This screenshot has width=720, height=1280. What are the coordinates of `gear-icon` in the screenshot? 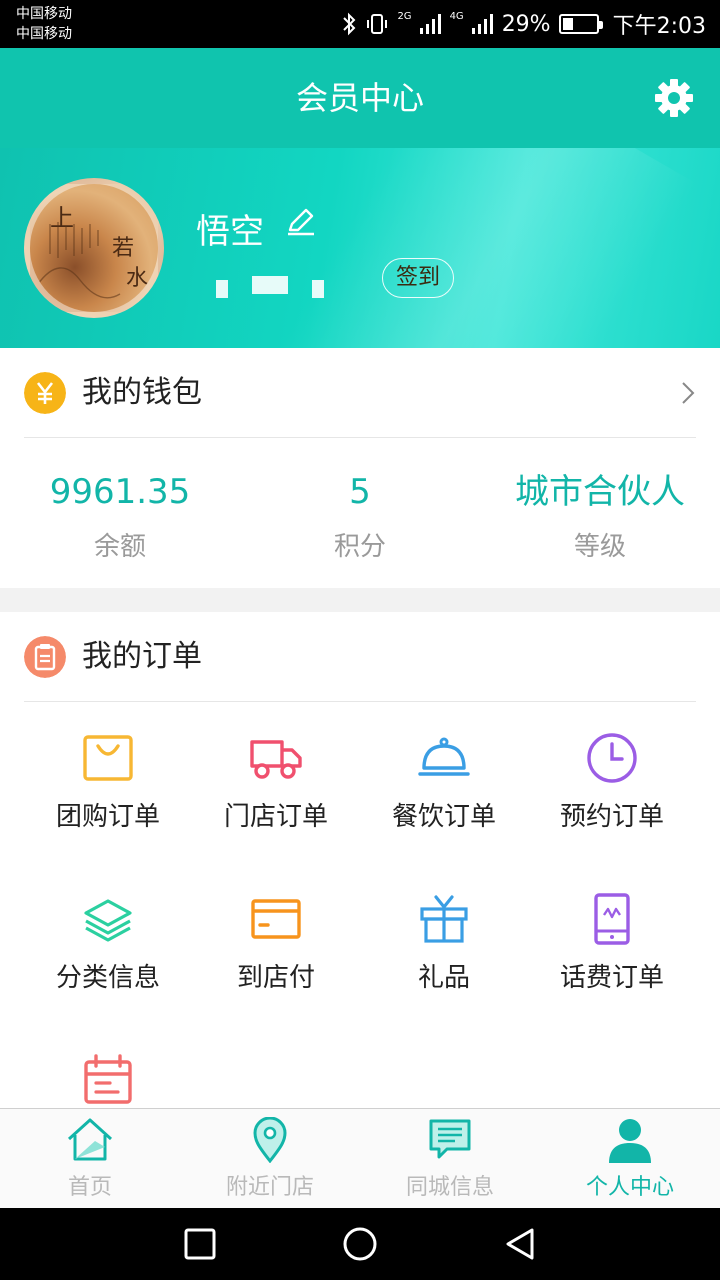 It's located at (674, 98).